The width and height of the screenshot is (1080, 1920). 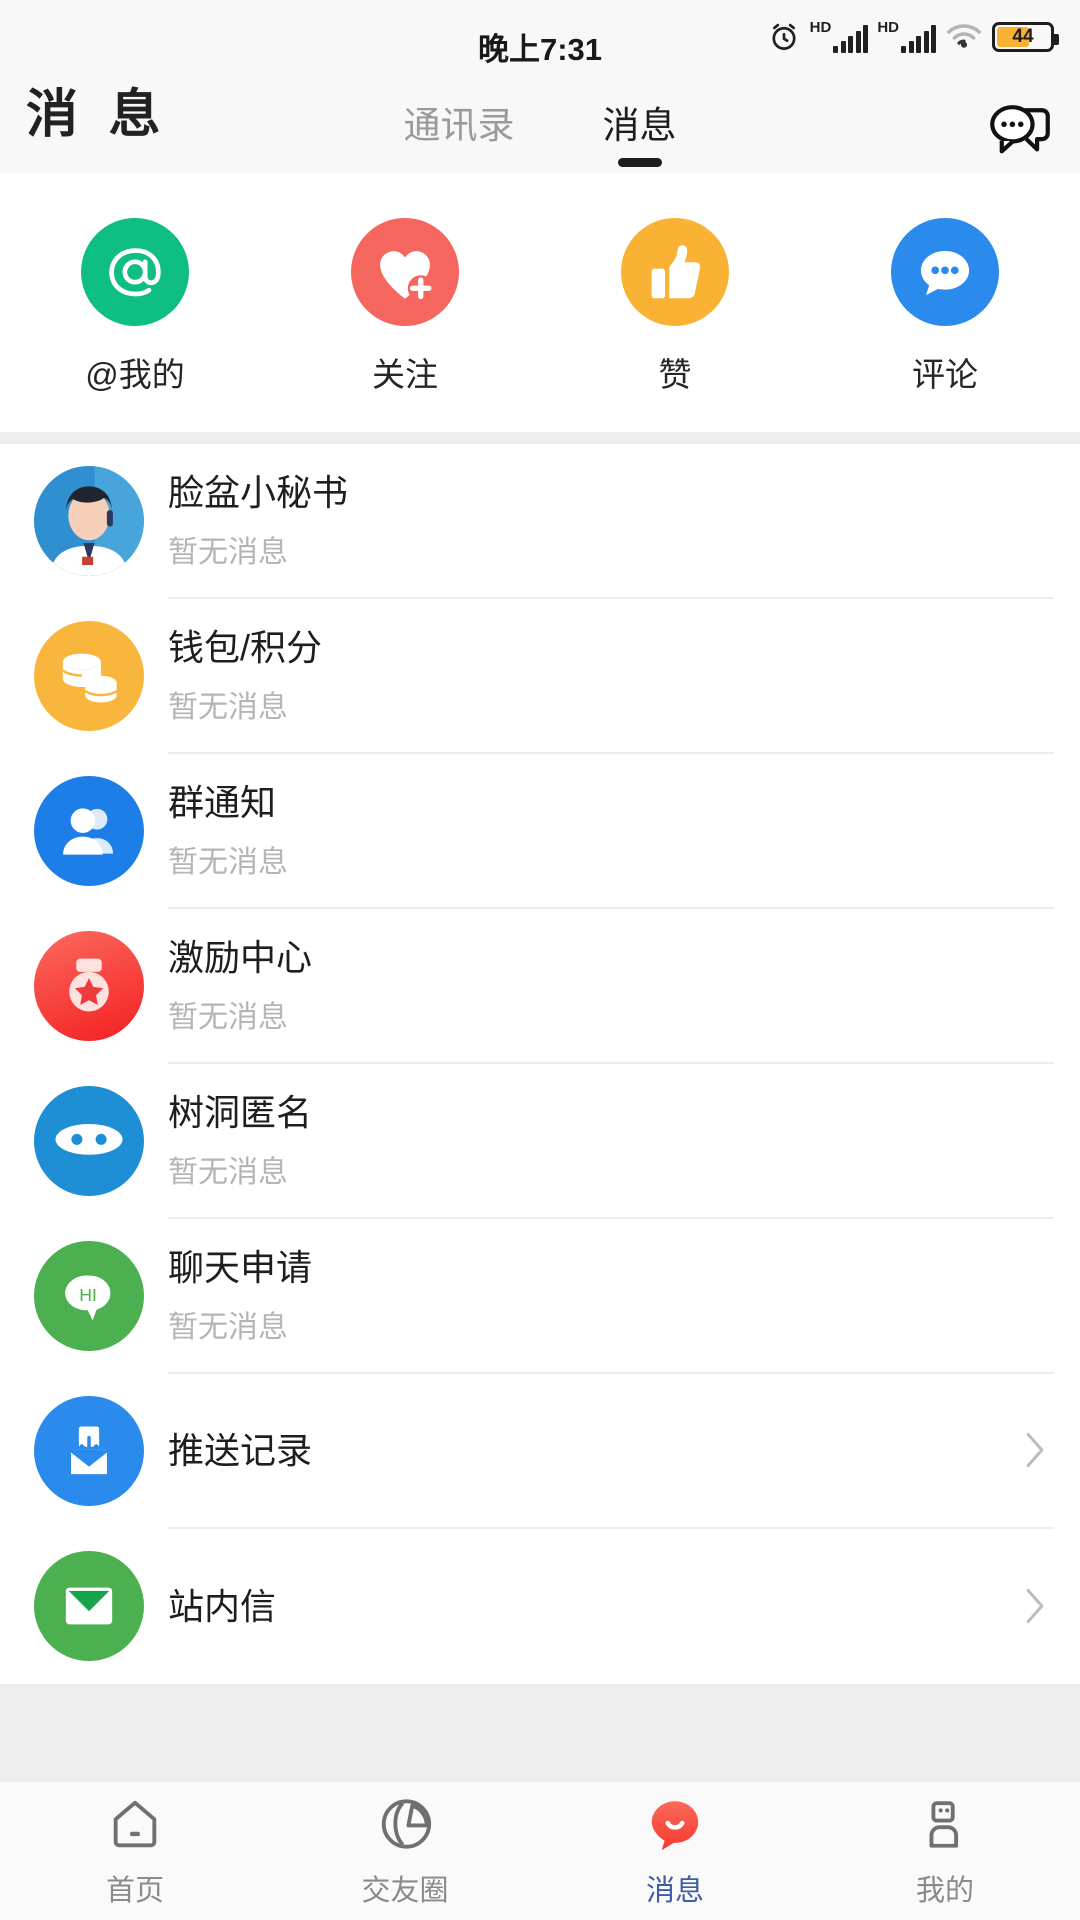 I want to click on list-item-text: 推送记录, so click(x=611, y=1451).